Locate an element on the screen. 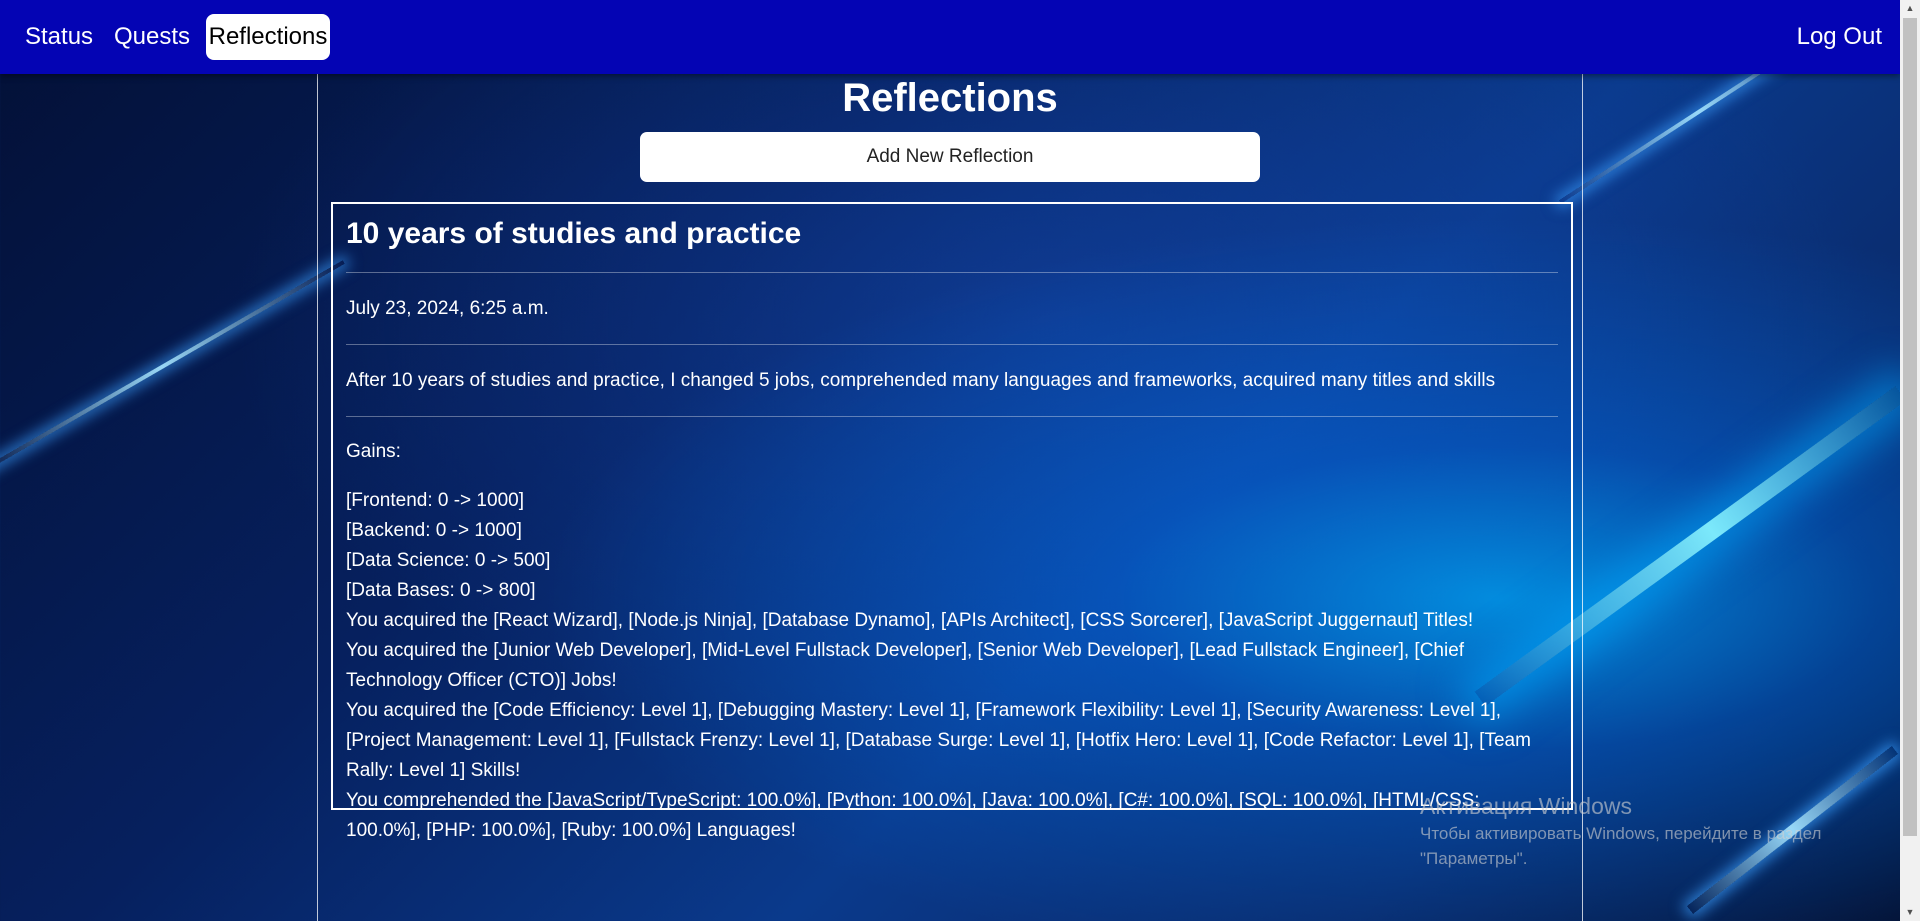 The width and height of the screenshot is (1920, 921). page-title: Reflections is located at coordinates (950, 98).